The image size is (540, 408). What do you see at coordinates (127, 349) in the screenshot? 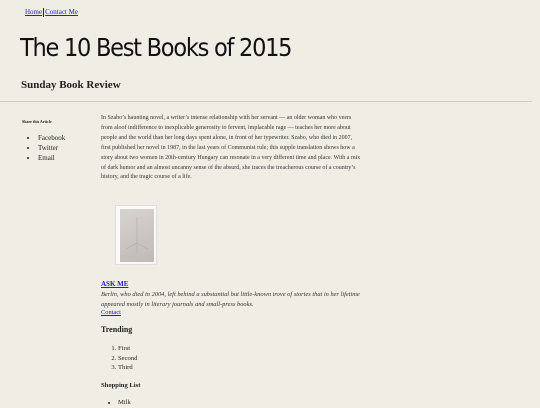
I see `trending-item: First` at bounding box center [127, 349].